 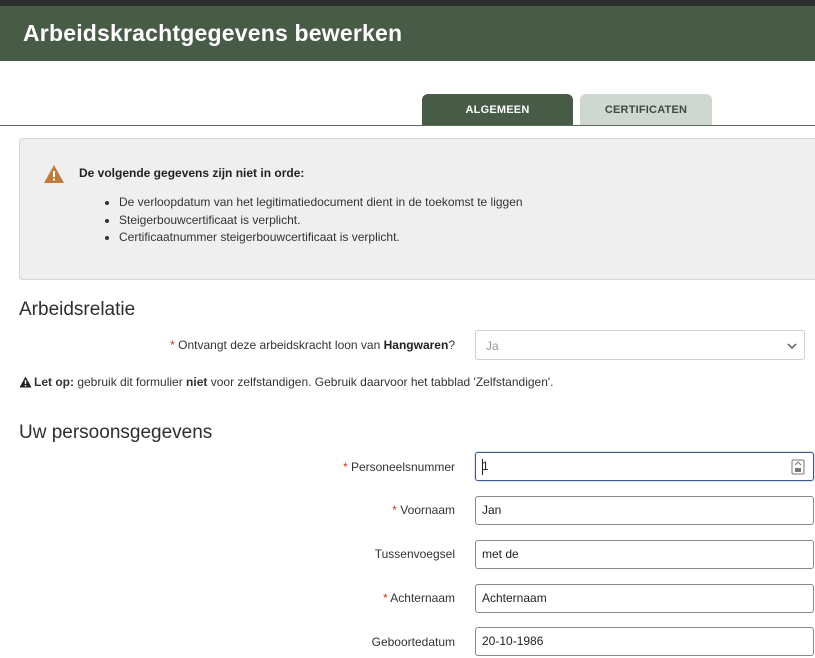 I want to click on note-text-1: gebruik dit formulier, so click(x=130, y=382).